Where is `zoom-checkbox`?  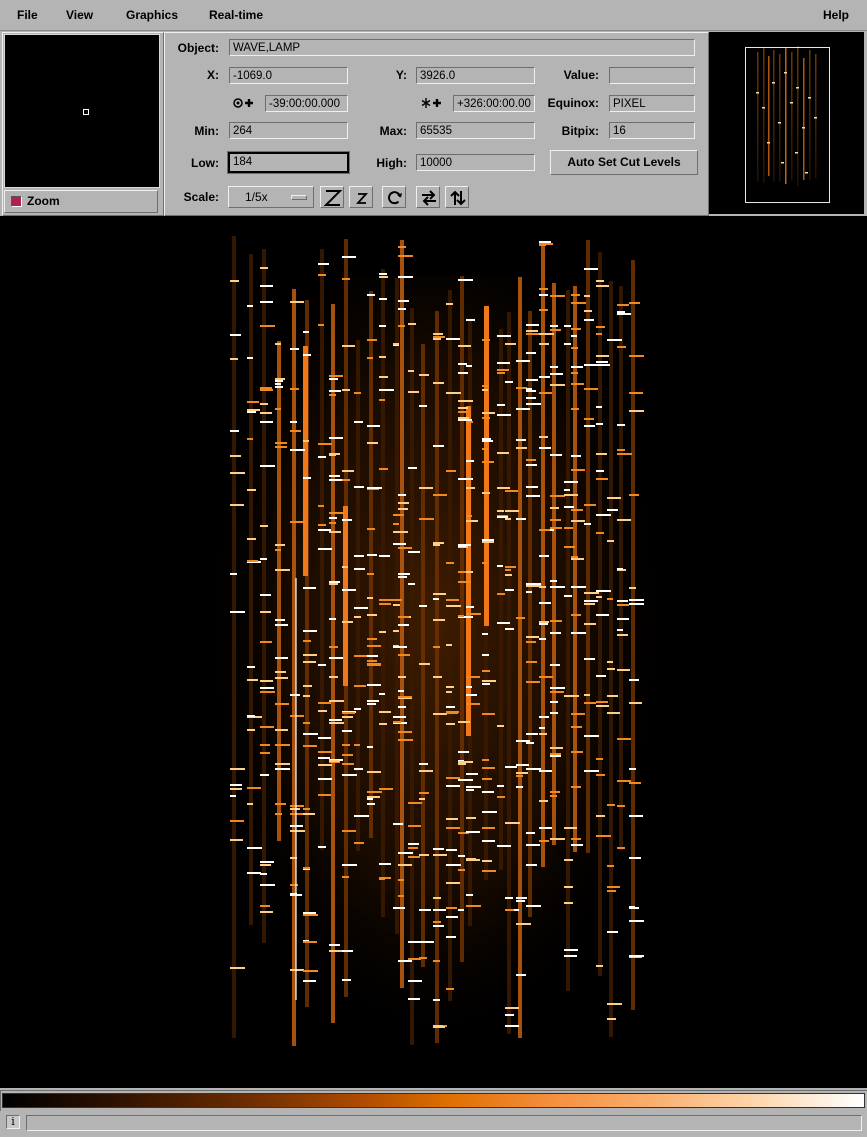
zoom-checkbox is located at coordinates (16, 201).